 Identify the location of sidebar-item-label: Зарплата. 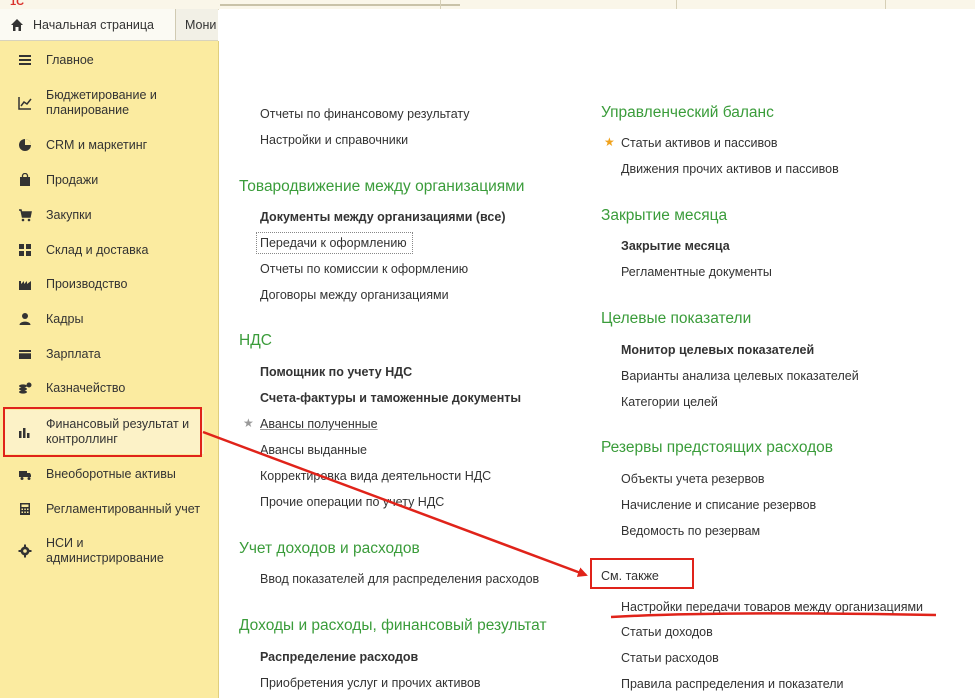
(73, 353).